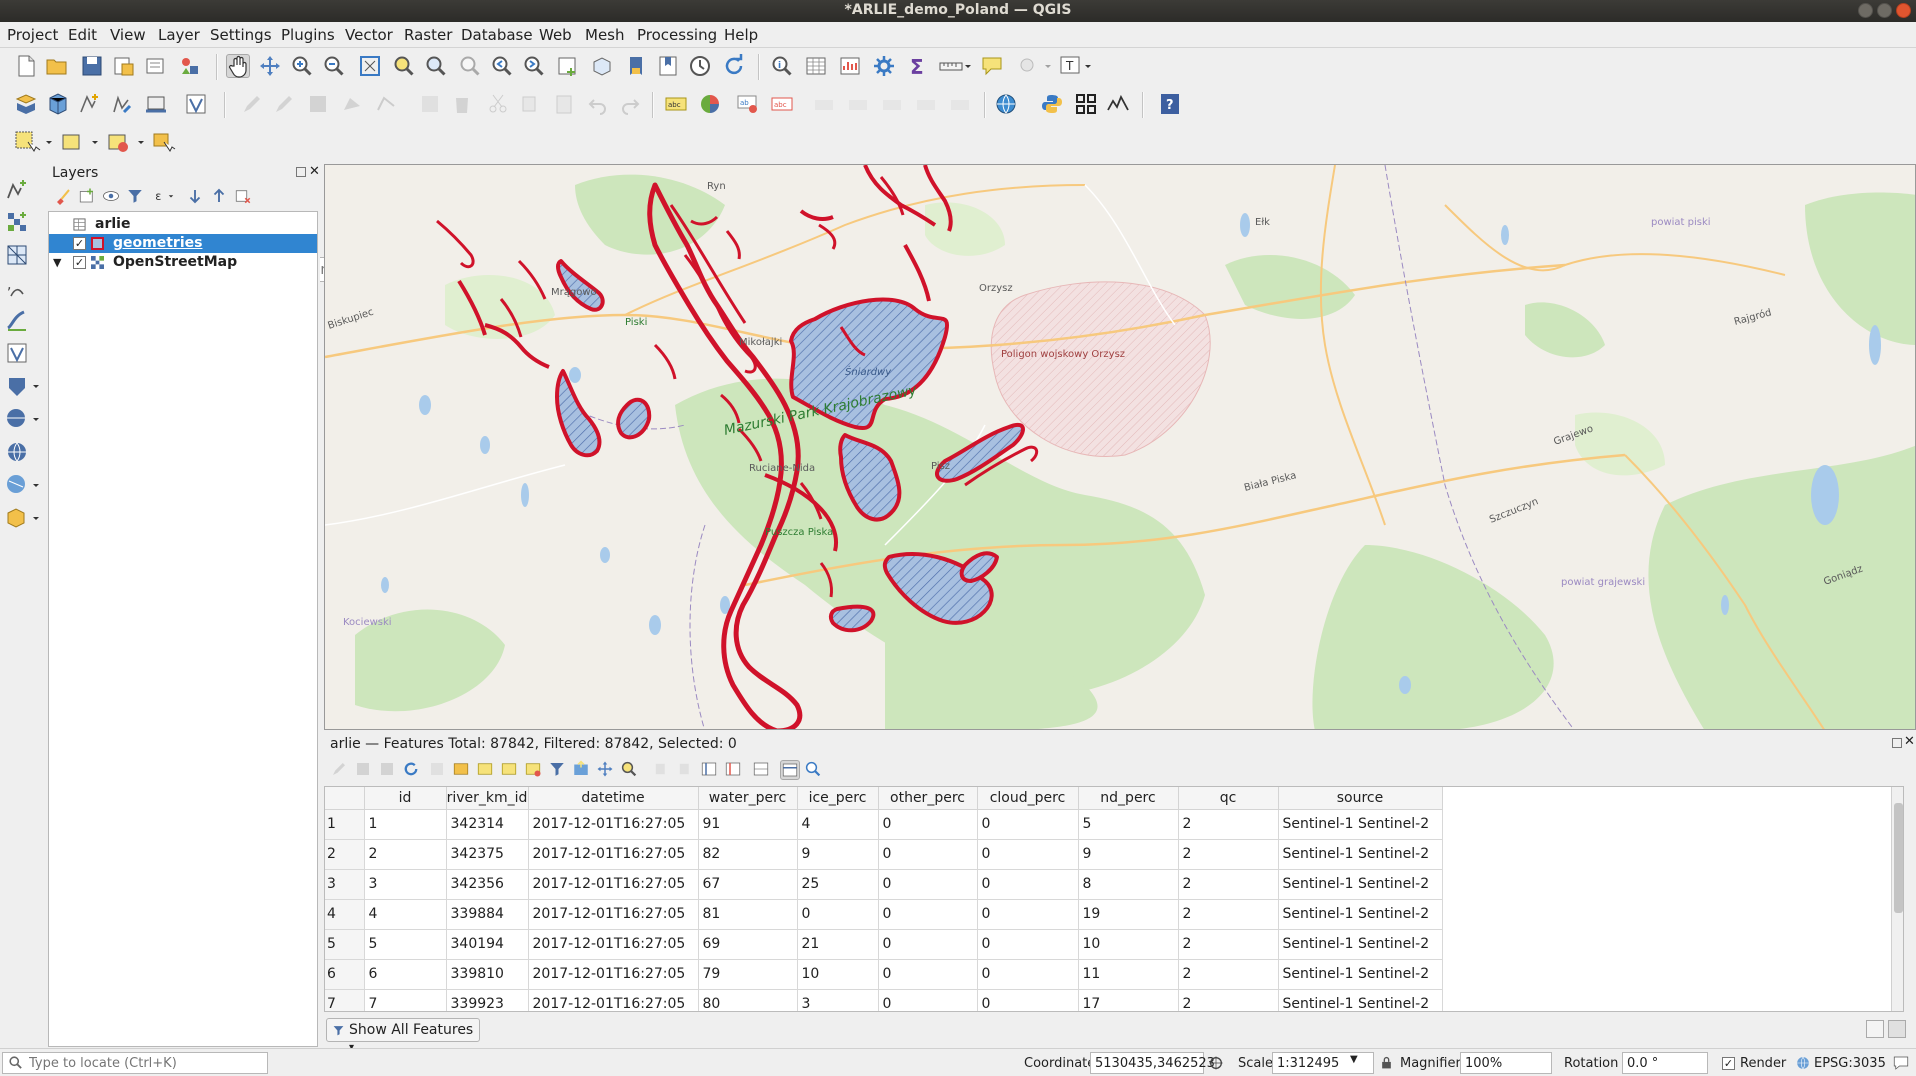 This screenshot has width=1916, height=1076. I want to click on table-cell: 3, so click(405, 884).